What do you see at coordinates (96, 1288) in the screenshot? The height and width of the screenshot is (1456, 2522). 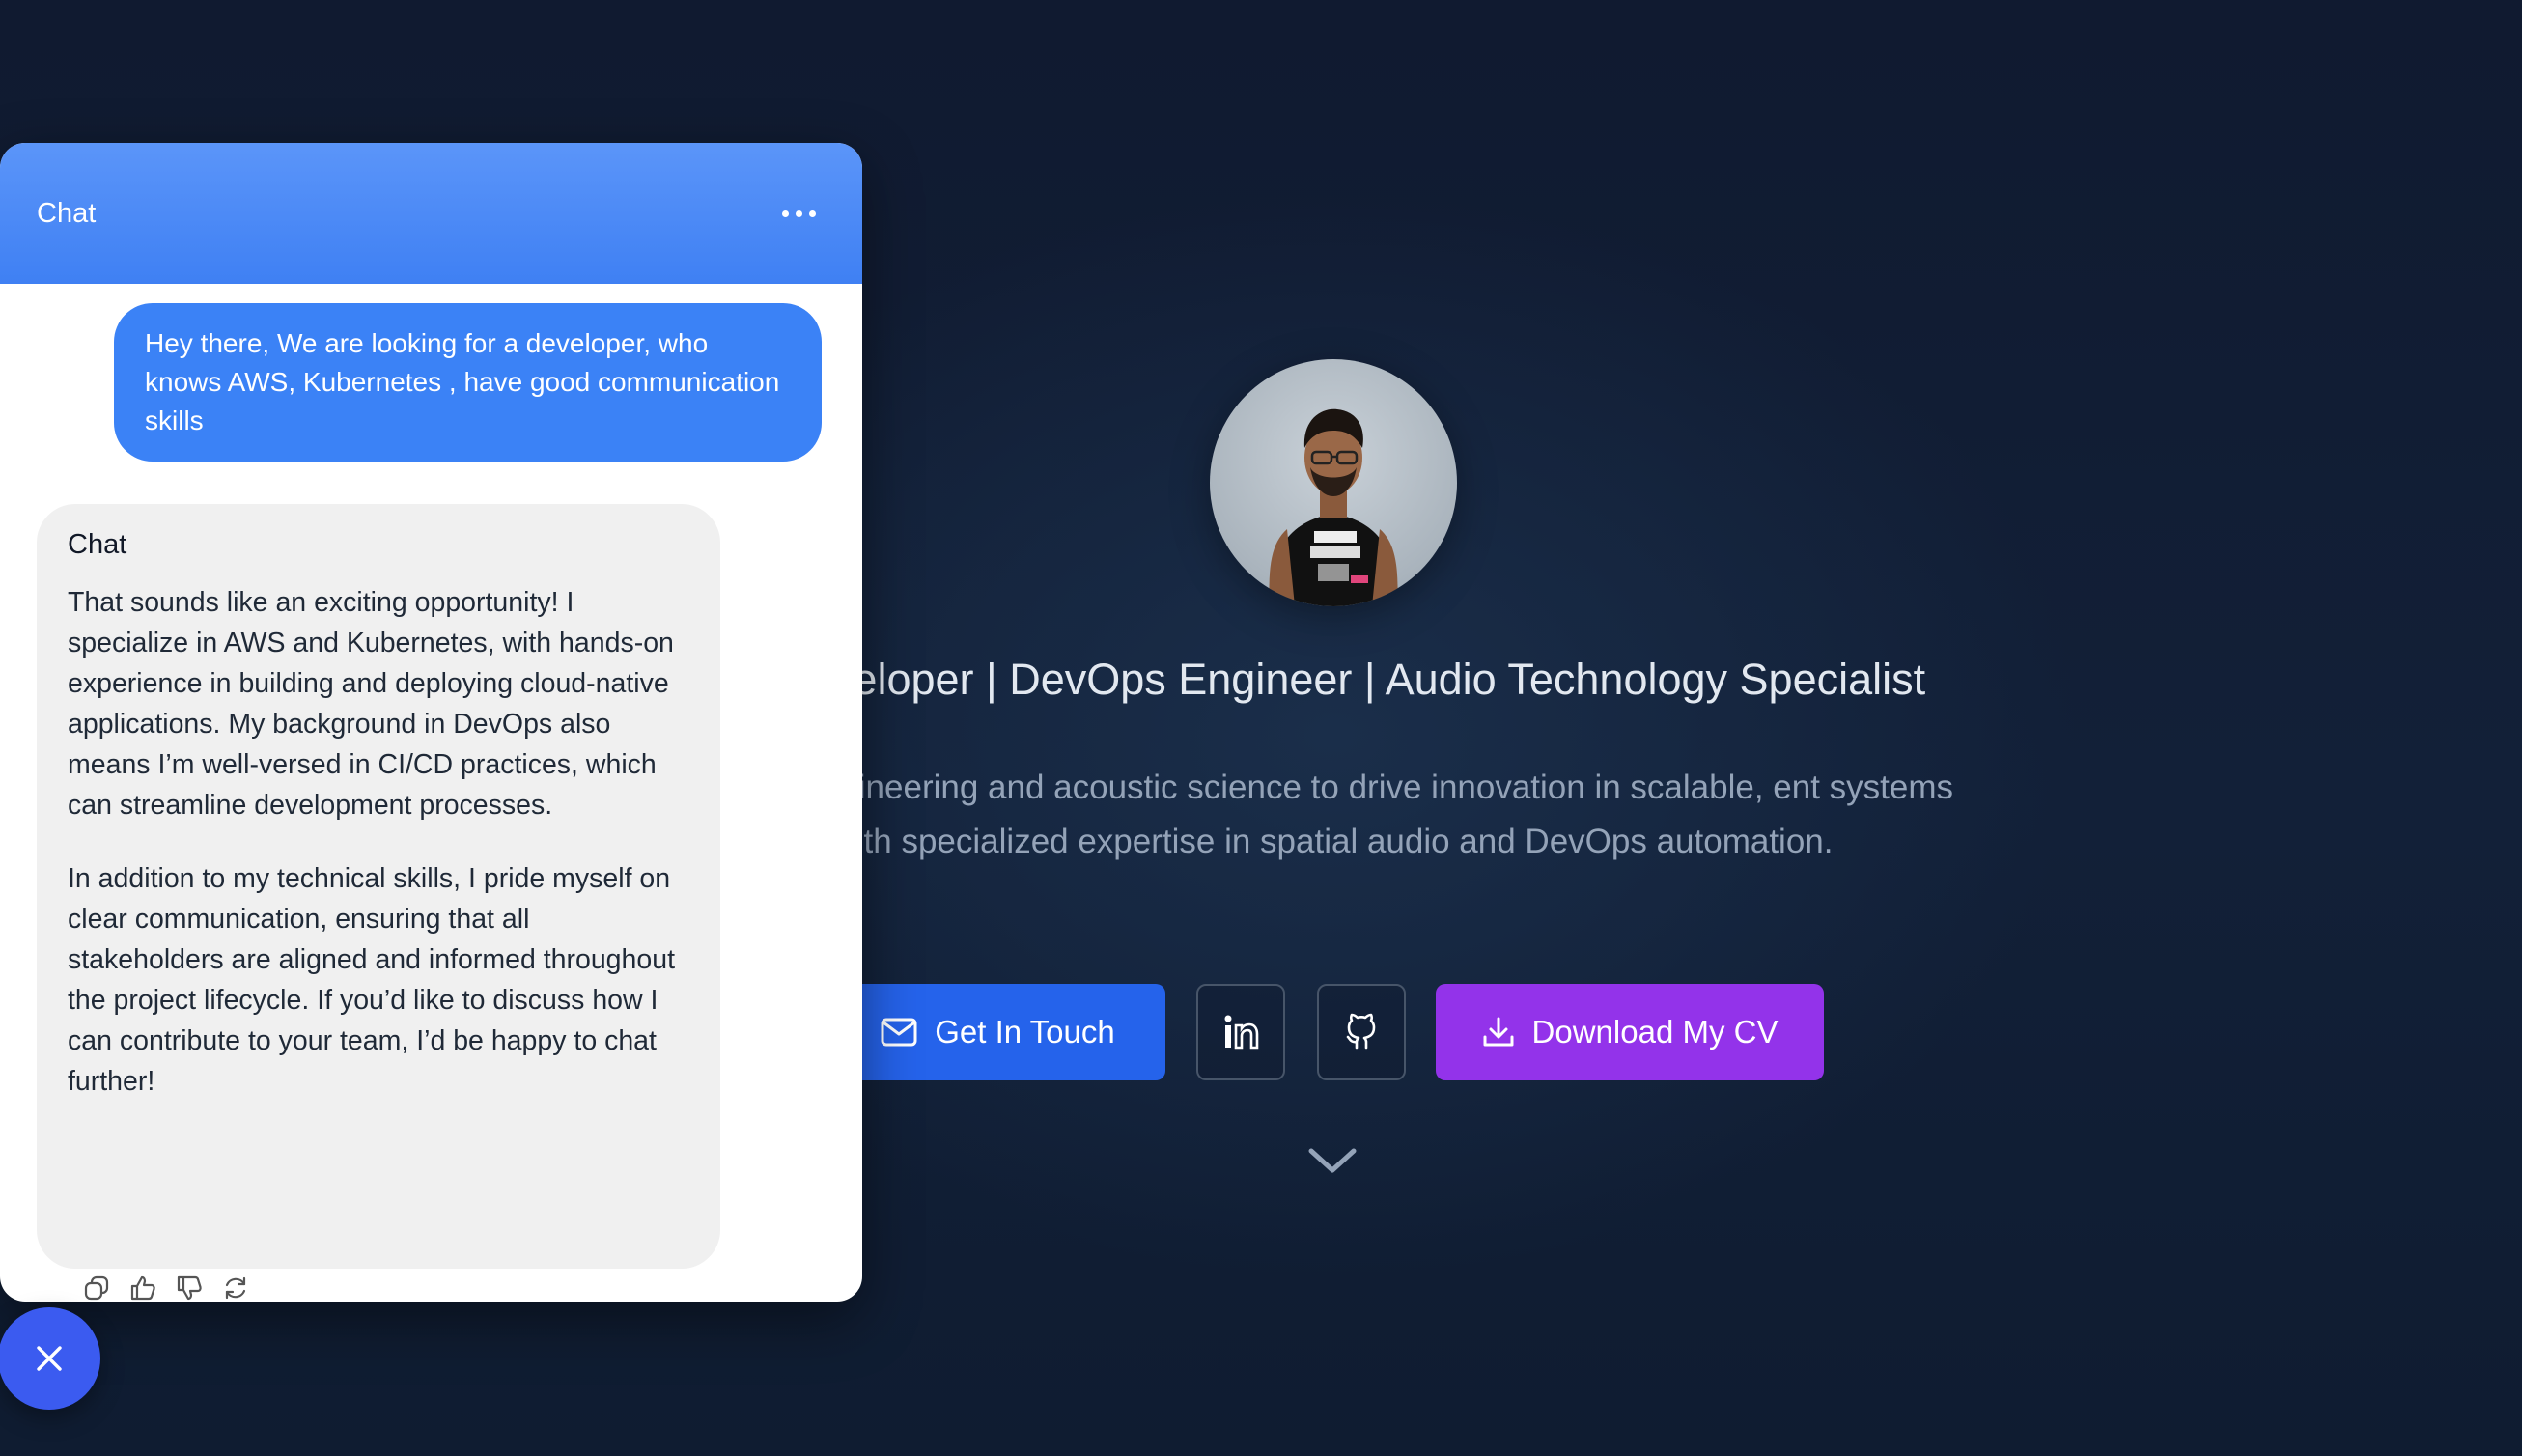 I see `copy-icon` at bounding box center [96, 1288].